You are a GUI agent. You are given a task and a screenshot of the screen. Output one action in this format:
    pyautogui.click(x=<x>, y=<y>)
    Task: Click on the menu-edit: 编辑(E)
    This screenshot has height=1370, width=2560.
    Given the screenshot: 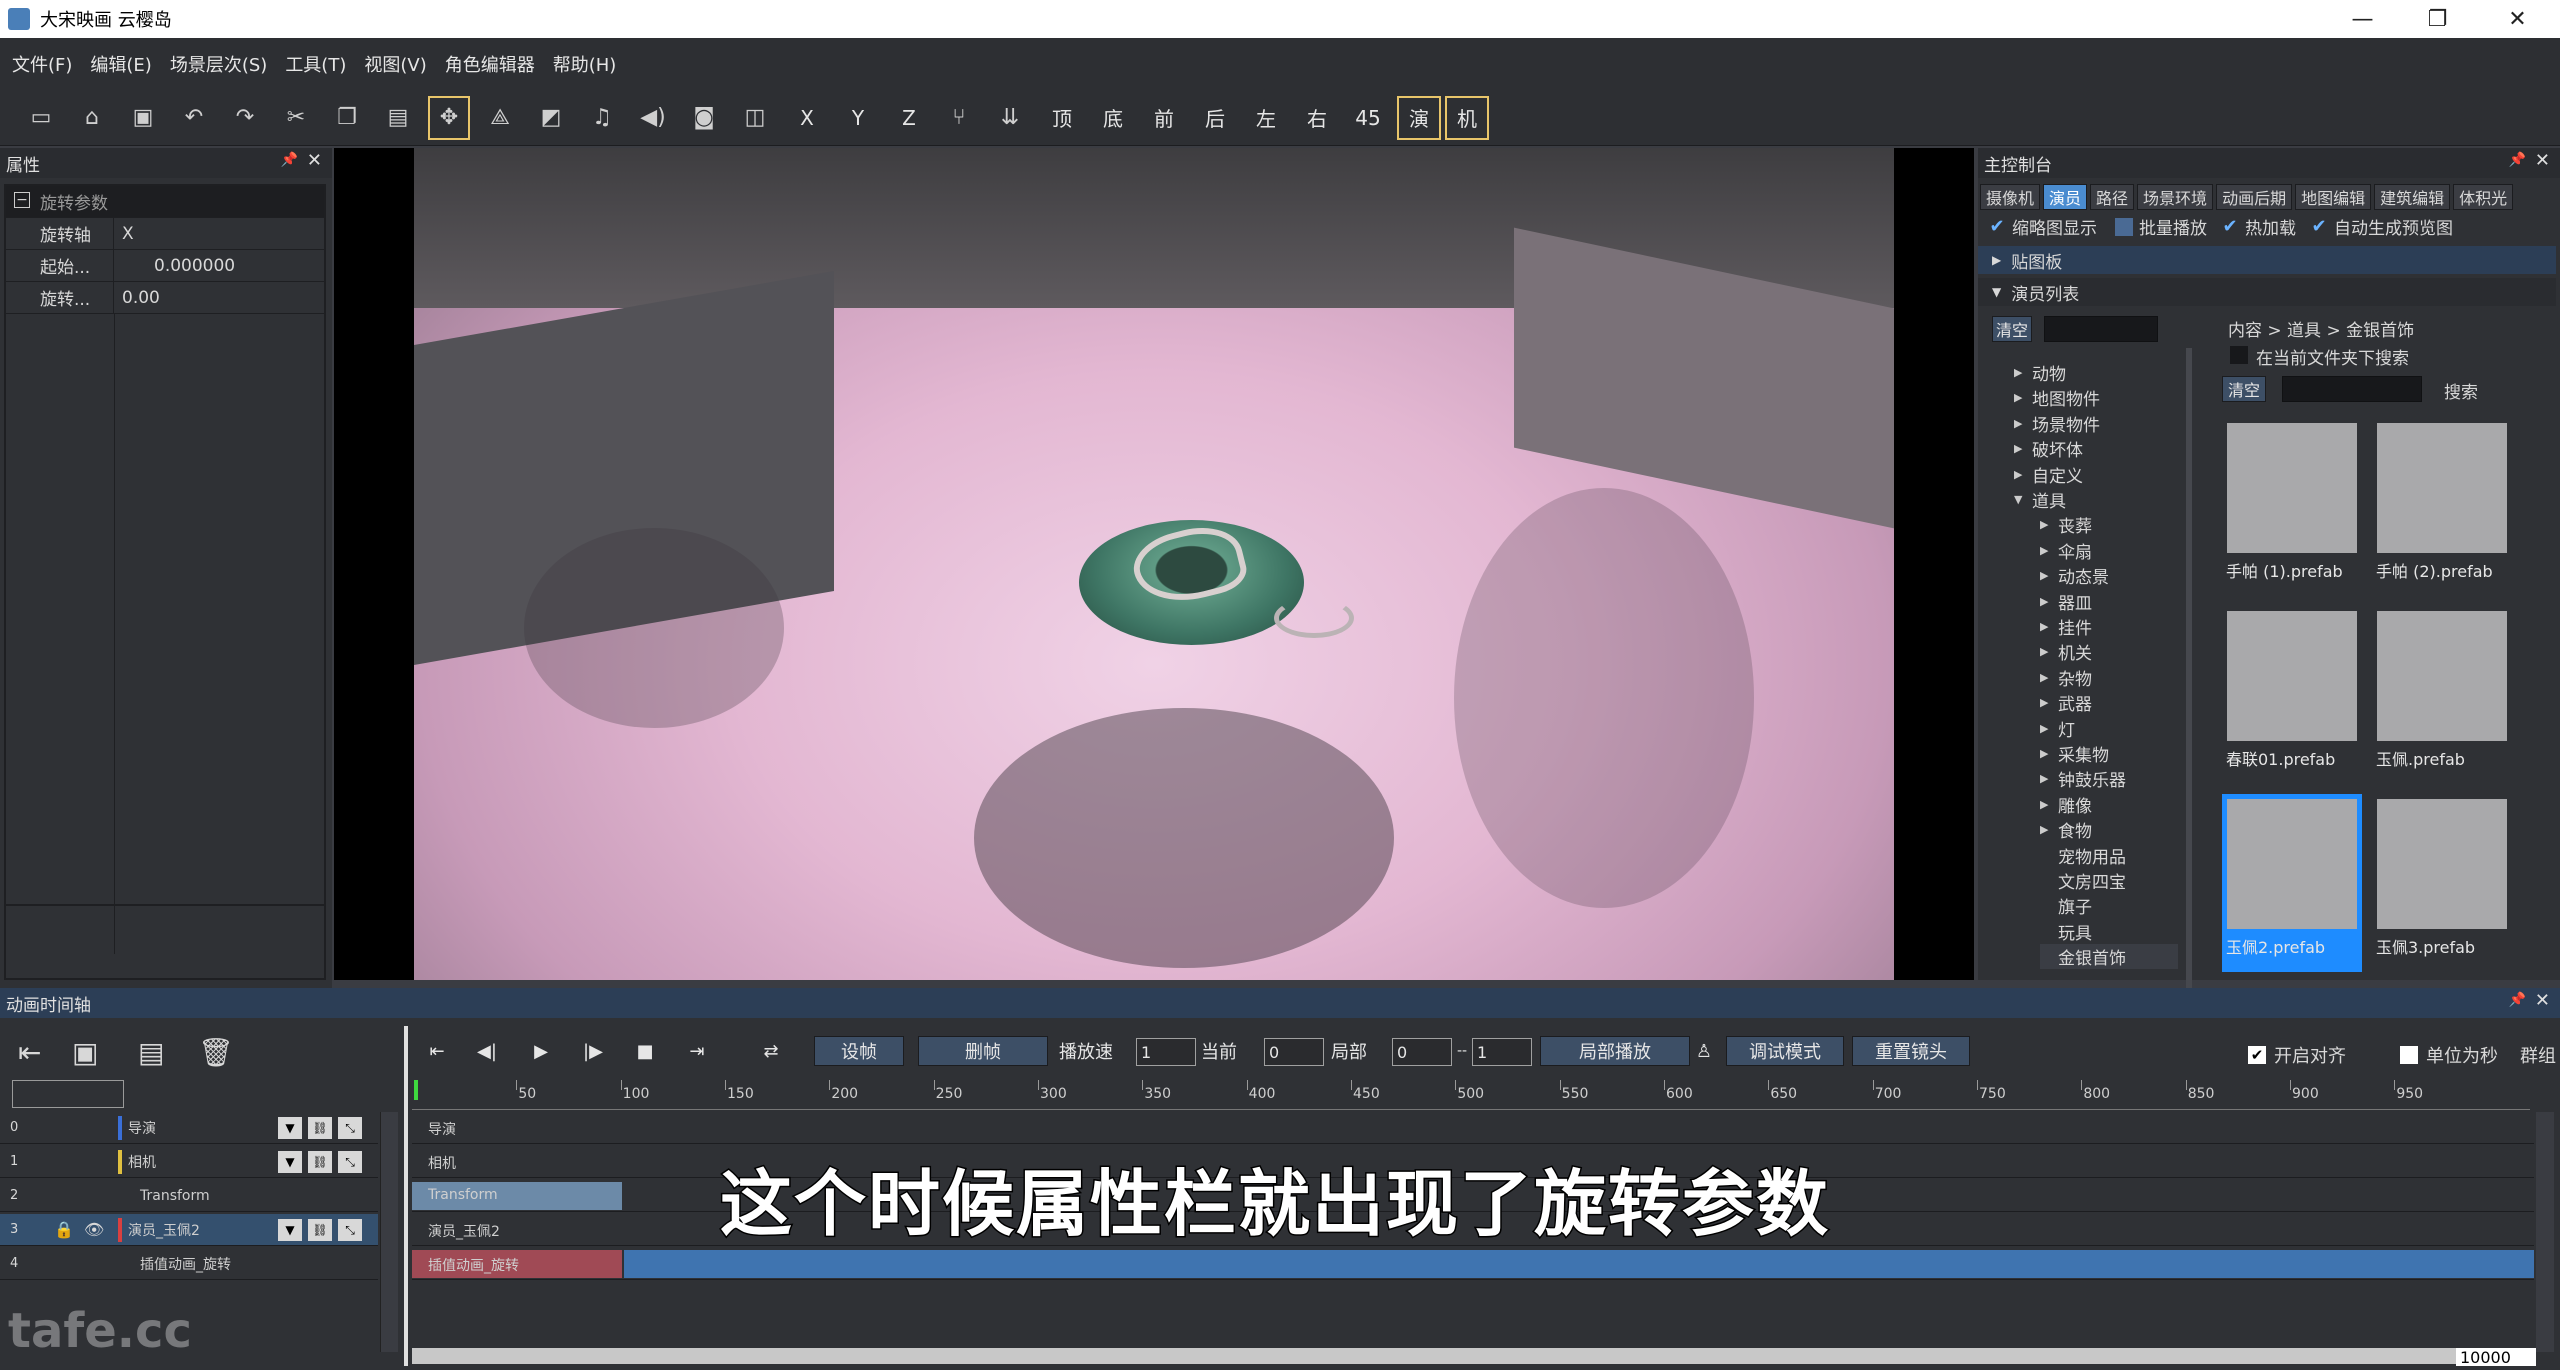 What is the action you would take?
    pyautogui.click(x=120, y=64)
    